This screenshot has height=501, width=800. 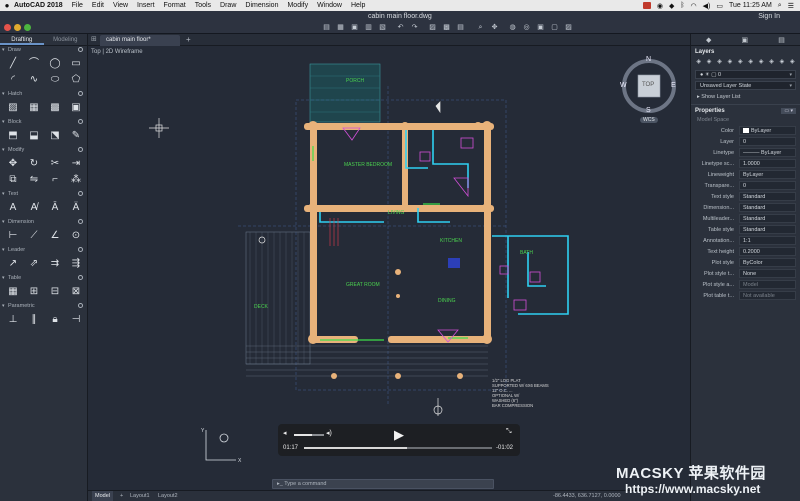 I want to click on bluetooth-icon: ᛒ, so click(x=682, y=5).